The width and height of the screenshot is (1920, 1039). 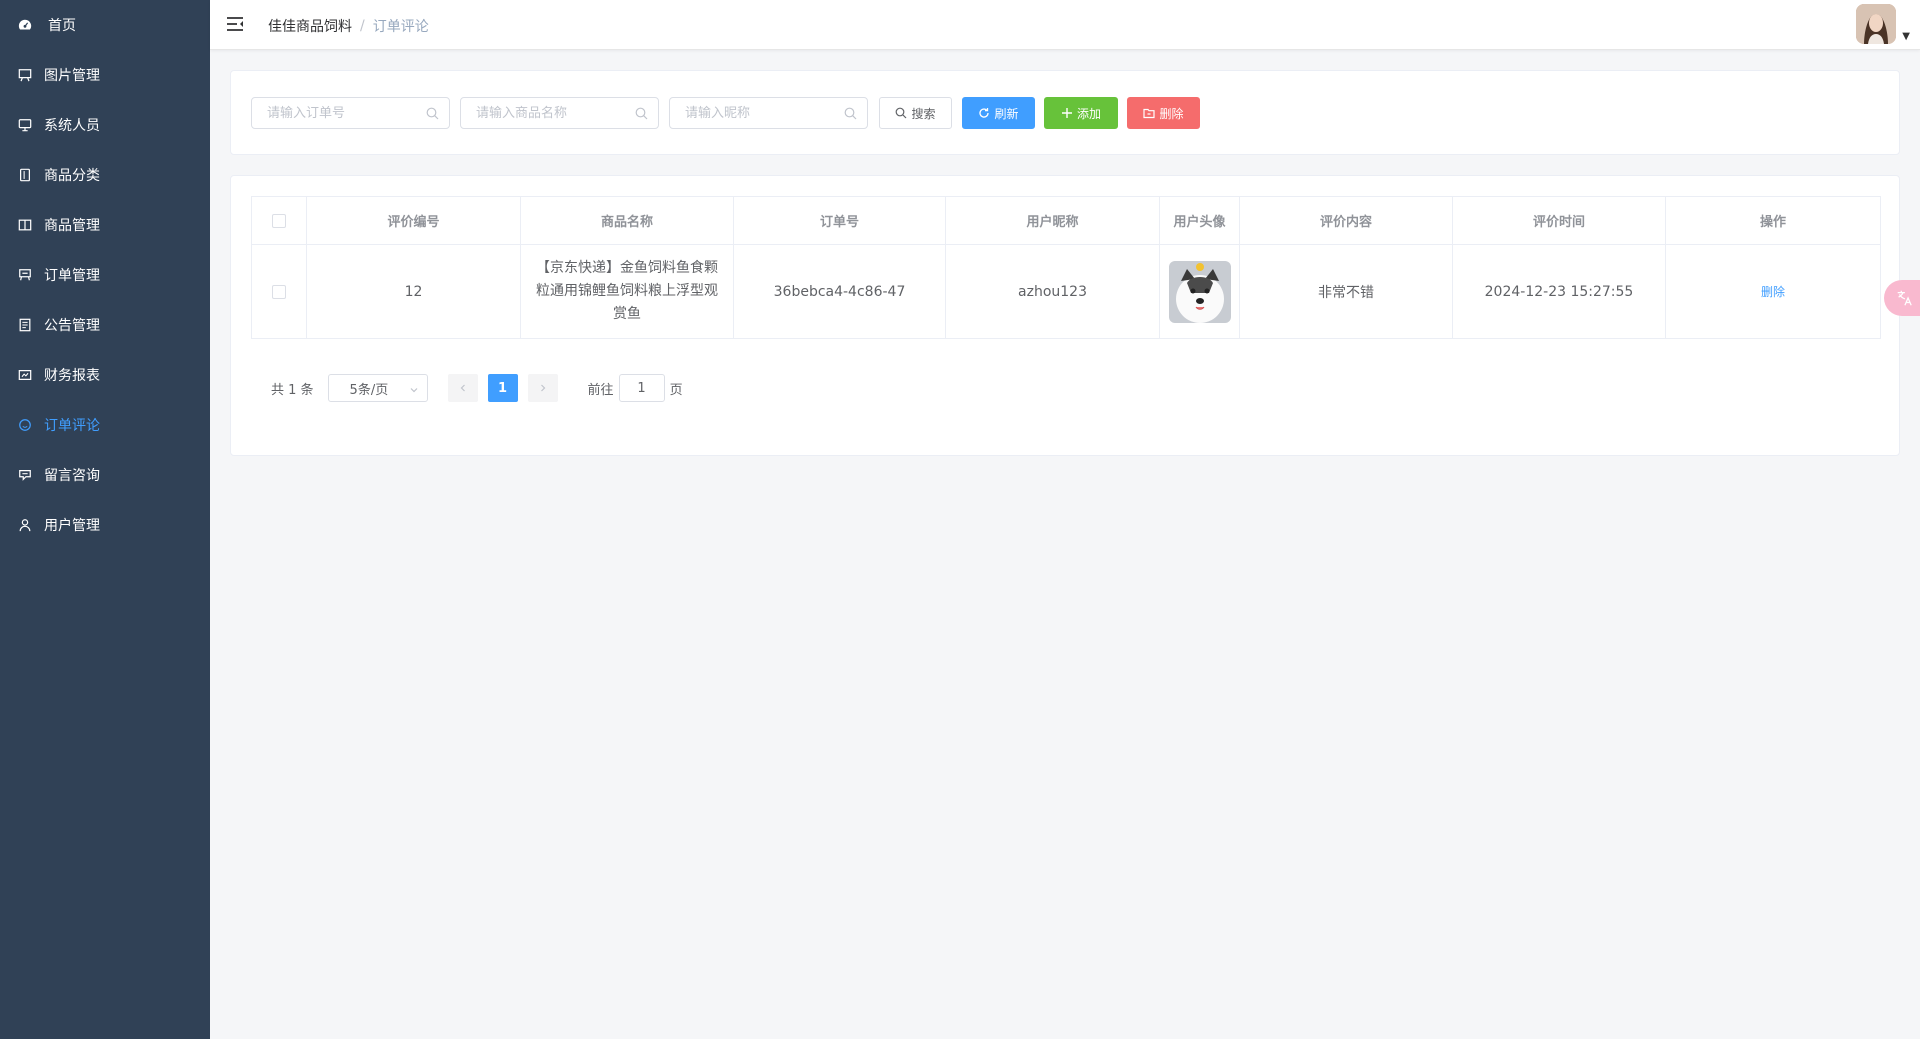 I want to click on pagination: 共 1 条 5条/页 1 前往 页, so click(x=477, y=388).